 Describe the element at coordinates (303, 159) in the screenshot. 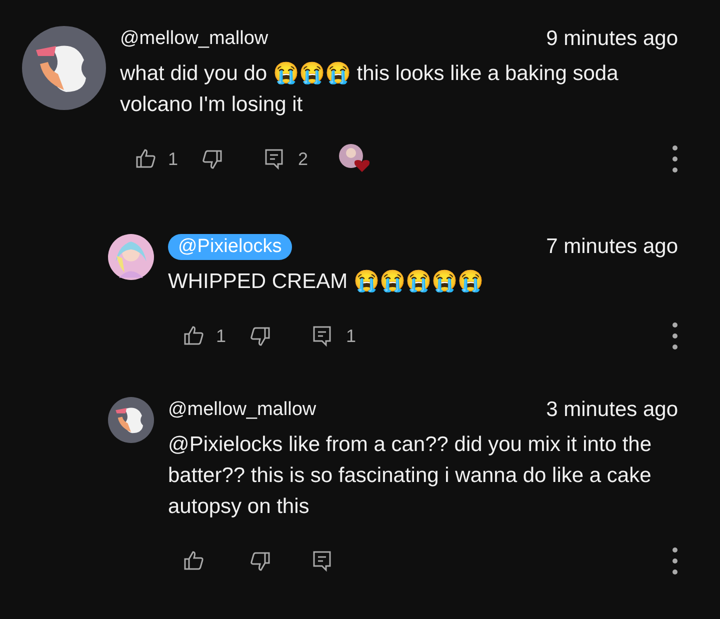

I see `reply-count: 2` at that location.